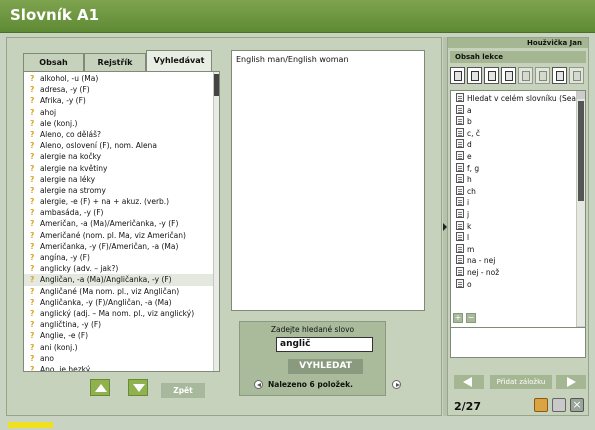  I want to click on word-list-item: ? Ano, je hezký., so click(121, 367).